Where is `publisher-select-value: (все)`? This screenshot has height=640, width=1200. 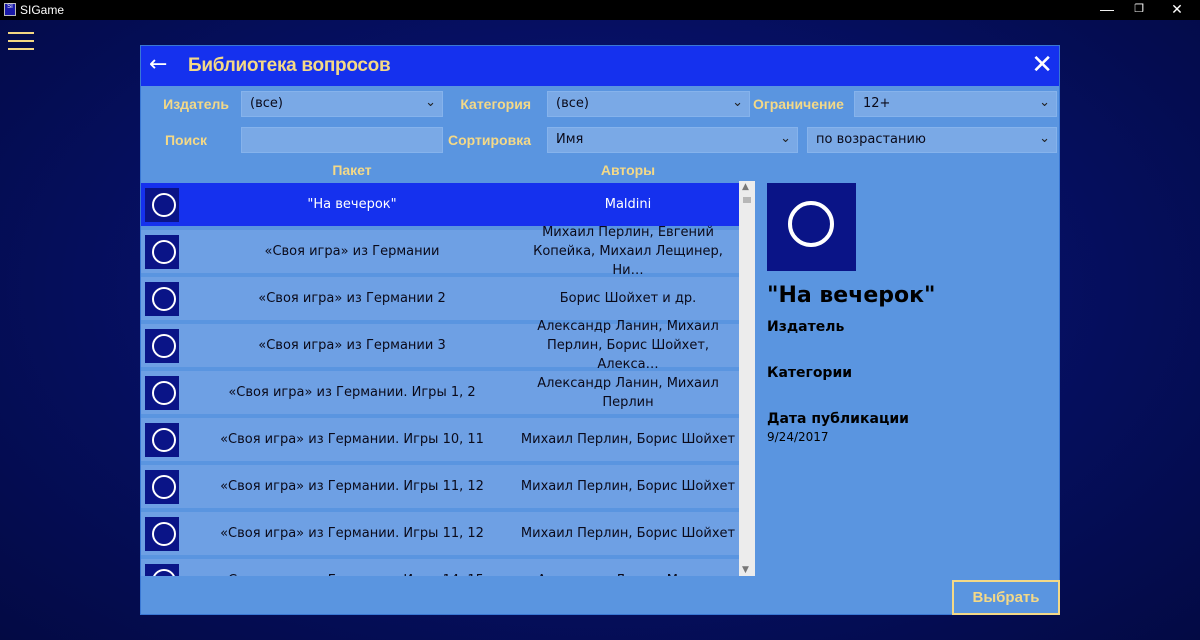 publisher-select-value: (все) is located at coordinates (266, 103).